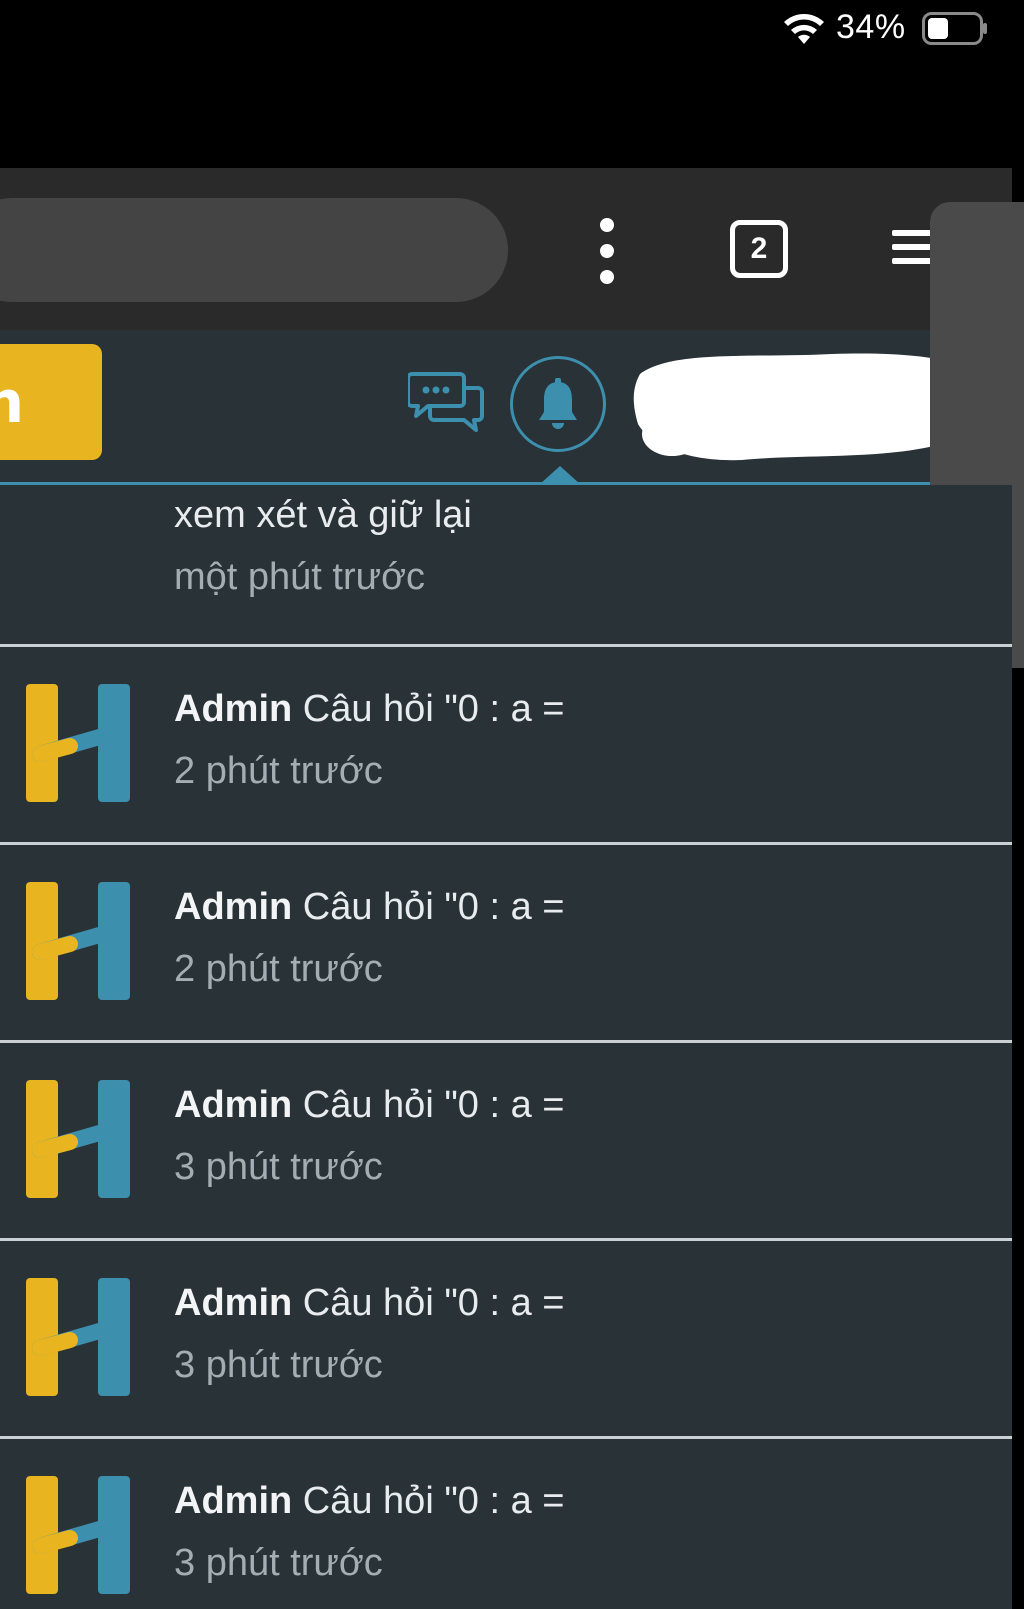  What do you see at coordinates (560, 475) in the screenshot?
I see `dropdown-caret` at bounding box center [560, 475].